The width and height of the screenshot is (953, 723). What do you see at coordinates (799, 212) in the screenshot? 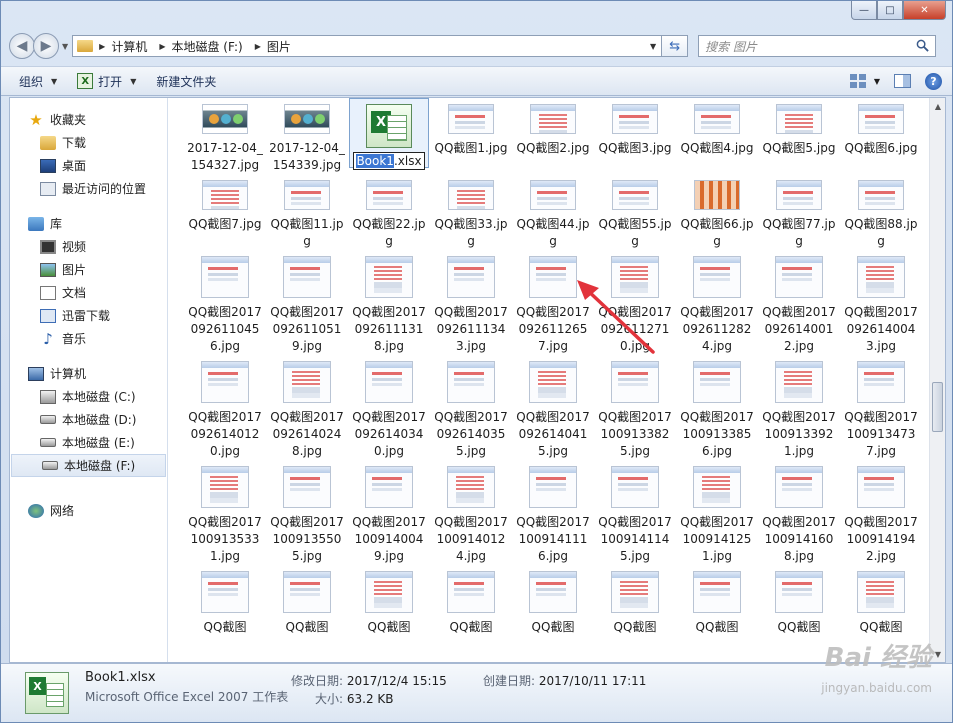
I see `file-item: QQ截图77.jpg` at bounding box center [799, 212].